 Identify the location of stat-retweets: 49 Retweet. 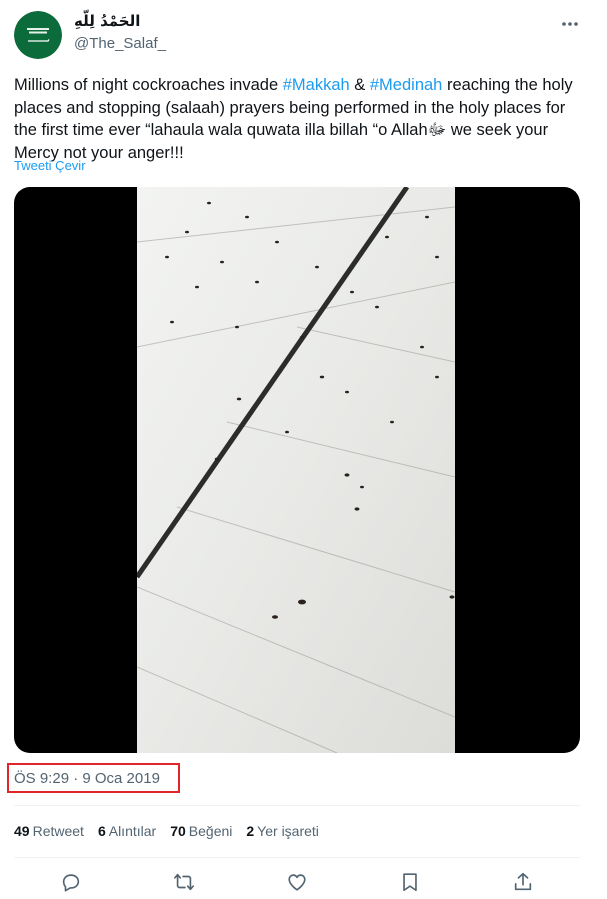
(49, 831).